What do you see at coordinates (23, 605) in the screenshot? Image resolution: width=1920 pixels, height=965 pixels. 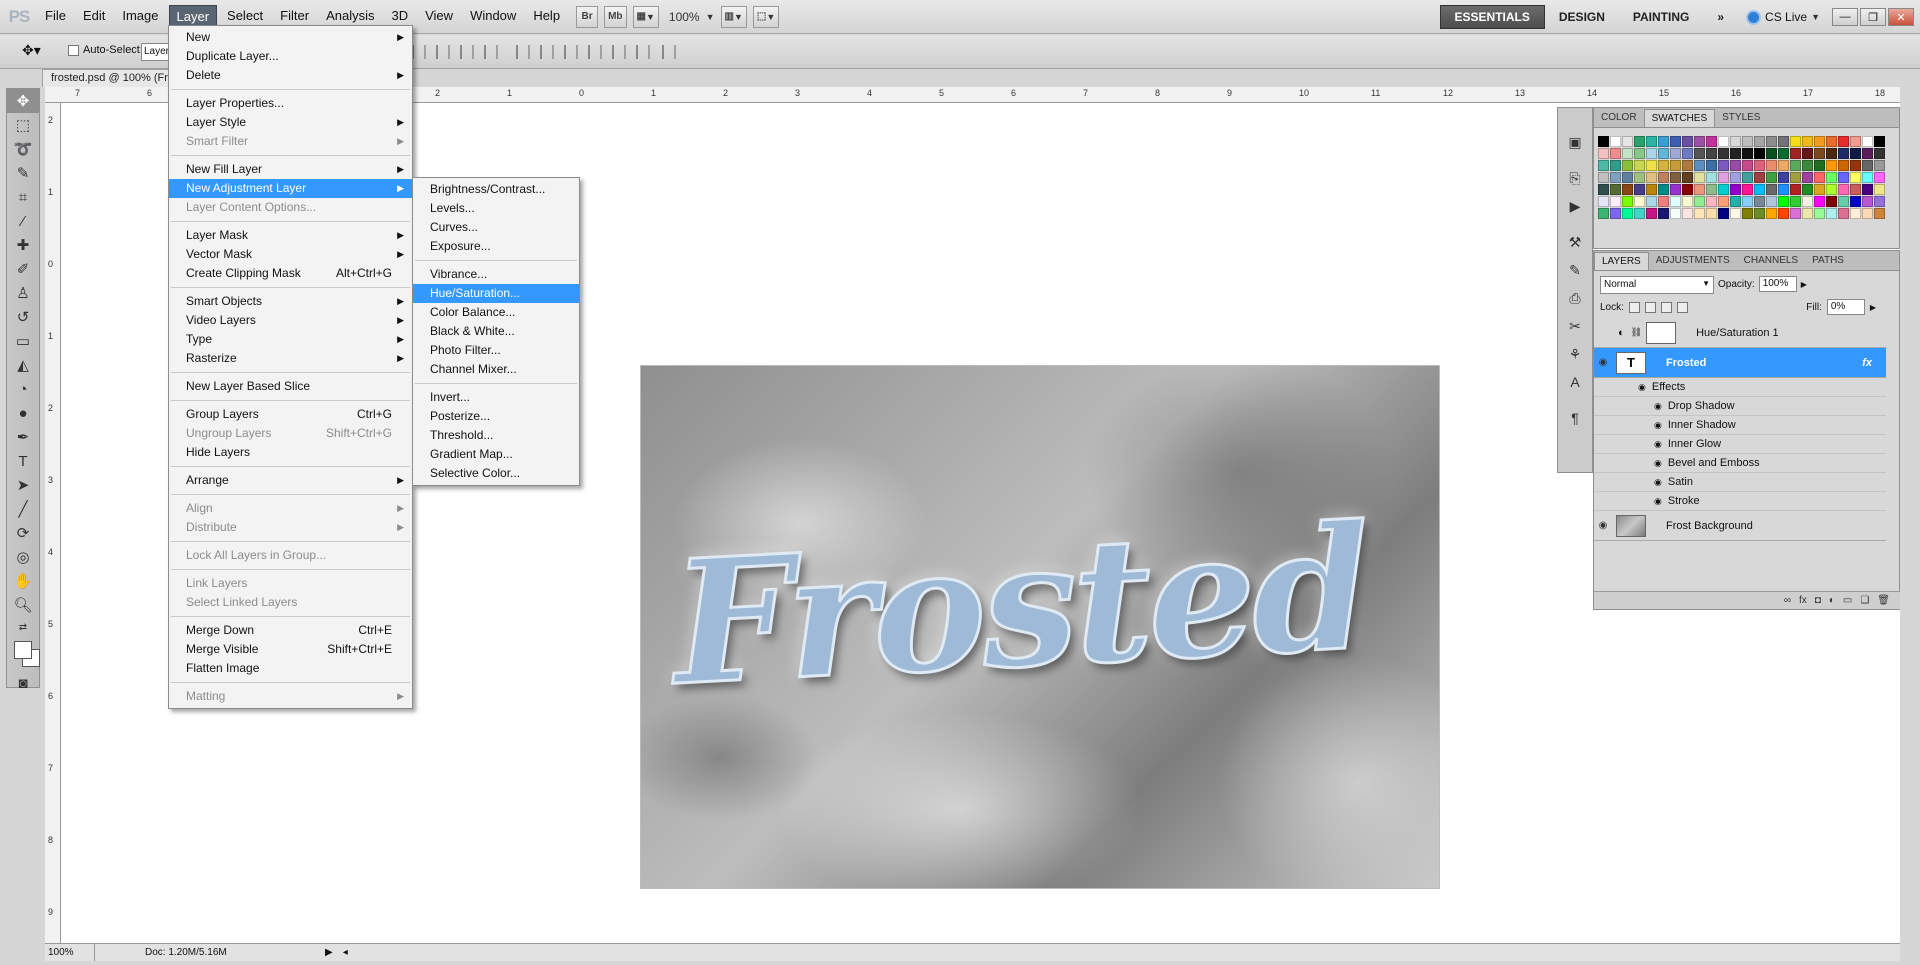 I see `zoom-tool-icon: 🔍︎` at bounding box center [23, 605].